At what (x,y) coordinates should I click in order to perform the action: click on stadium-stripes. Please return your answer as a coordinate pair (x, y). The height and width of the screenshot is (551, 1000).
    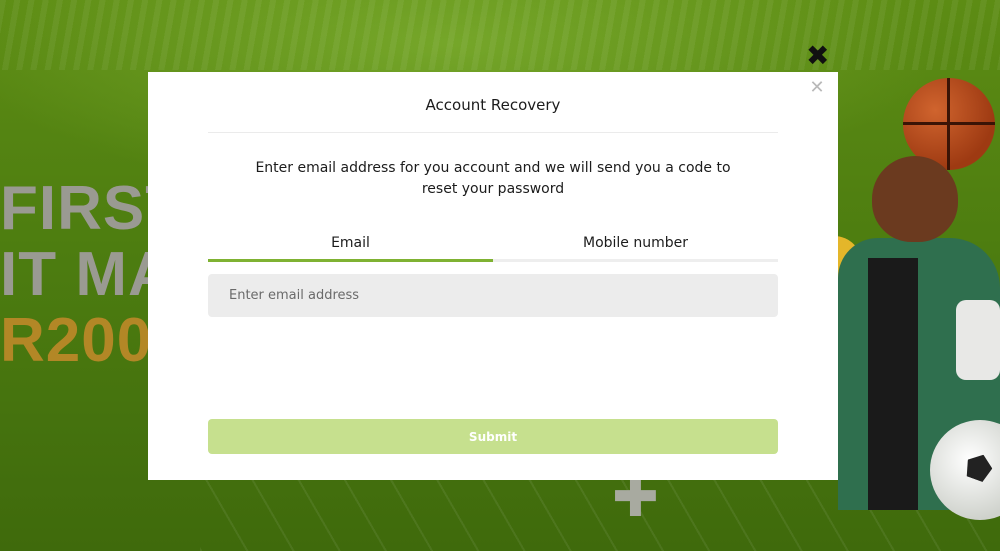
    Looking at the image, I should click on (500, 35).